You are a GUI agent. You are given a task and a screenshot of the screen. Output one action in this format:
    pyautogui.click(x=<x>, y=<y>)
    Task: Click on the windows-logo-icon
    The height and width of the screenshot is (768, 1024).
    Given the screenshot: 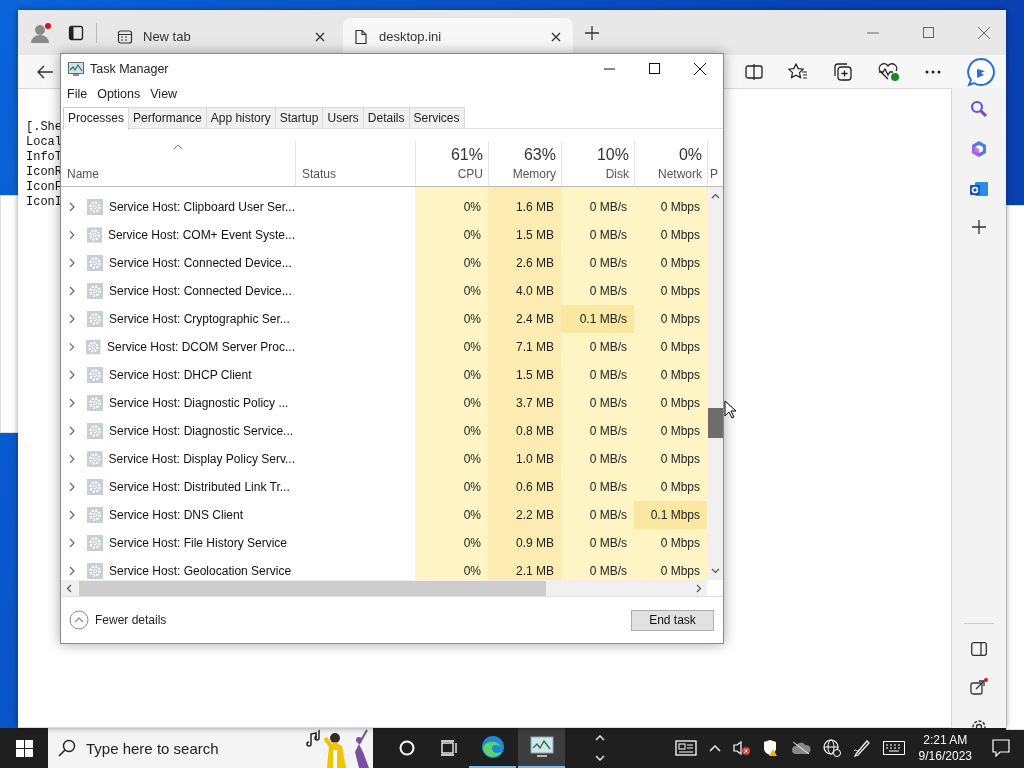 What is the action you would take?
    pyautogui.click(x=24, y=748)
    